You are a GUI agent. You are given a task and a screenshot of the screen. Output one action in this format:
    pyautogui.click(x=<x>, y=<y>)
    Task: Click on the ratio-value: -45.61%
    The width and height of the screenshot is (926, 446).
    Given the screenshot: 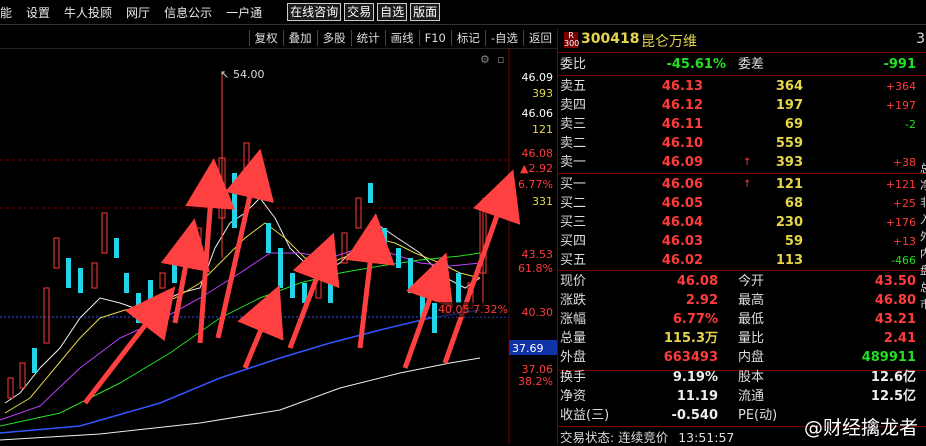 What is the action you would take?
    pyautogui.click(x=696, y=64)
    